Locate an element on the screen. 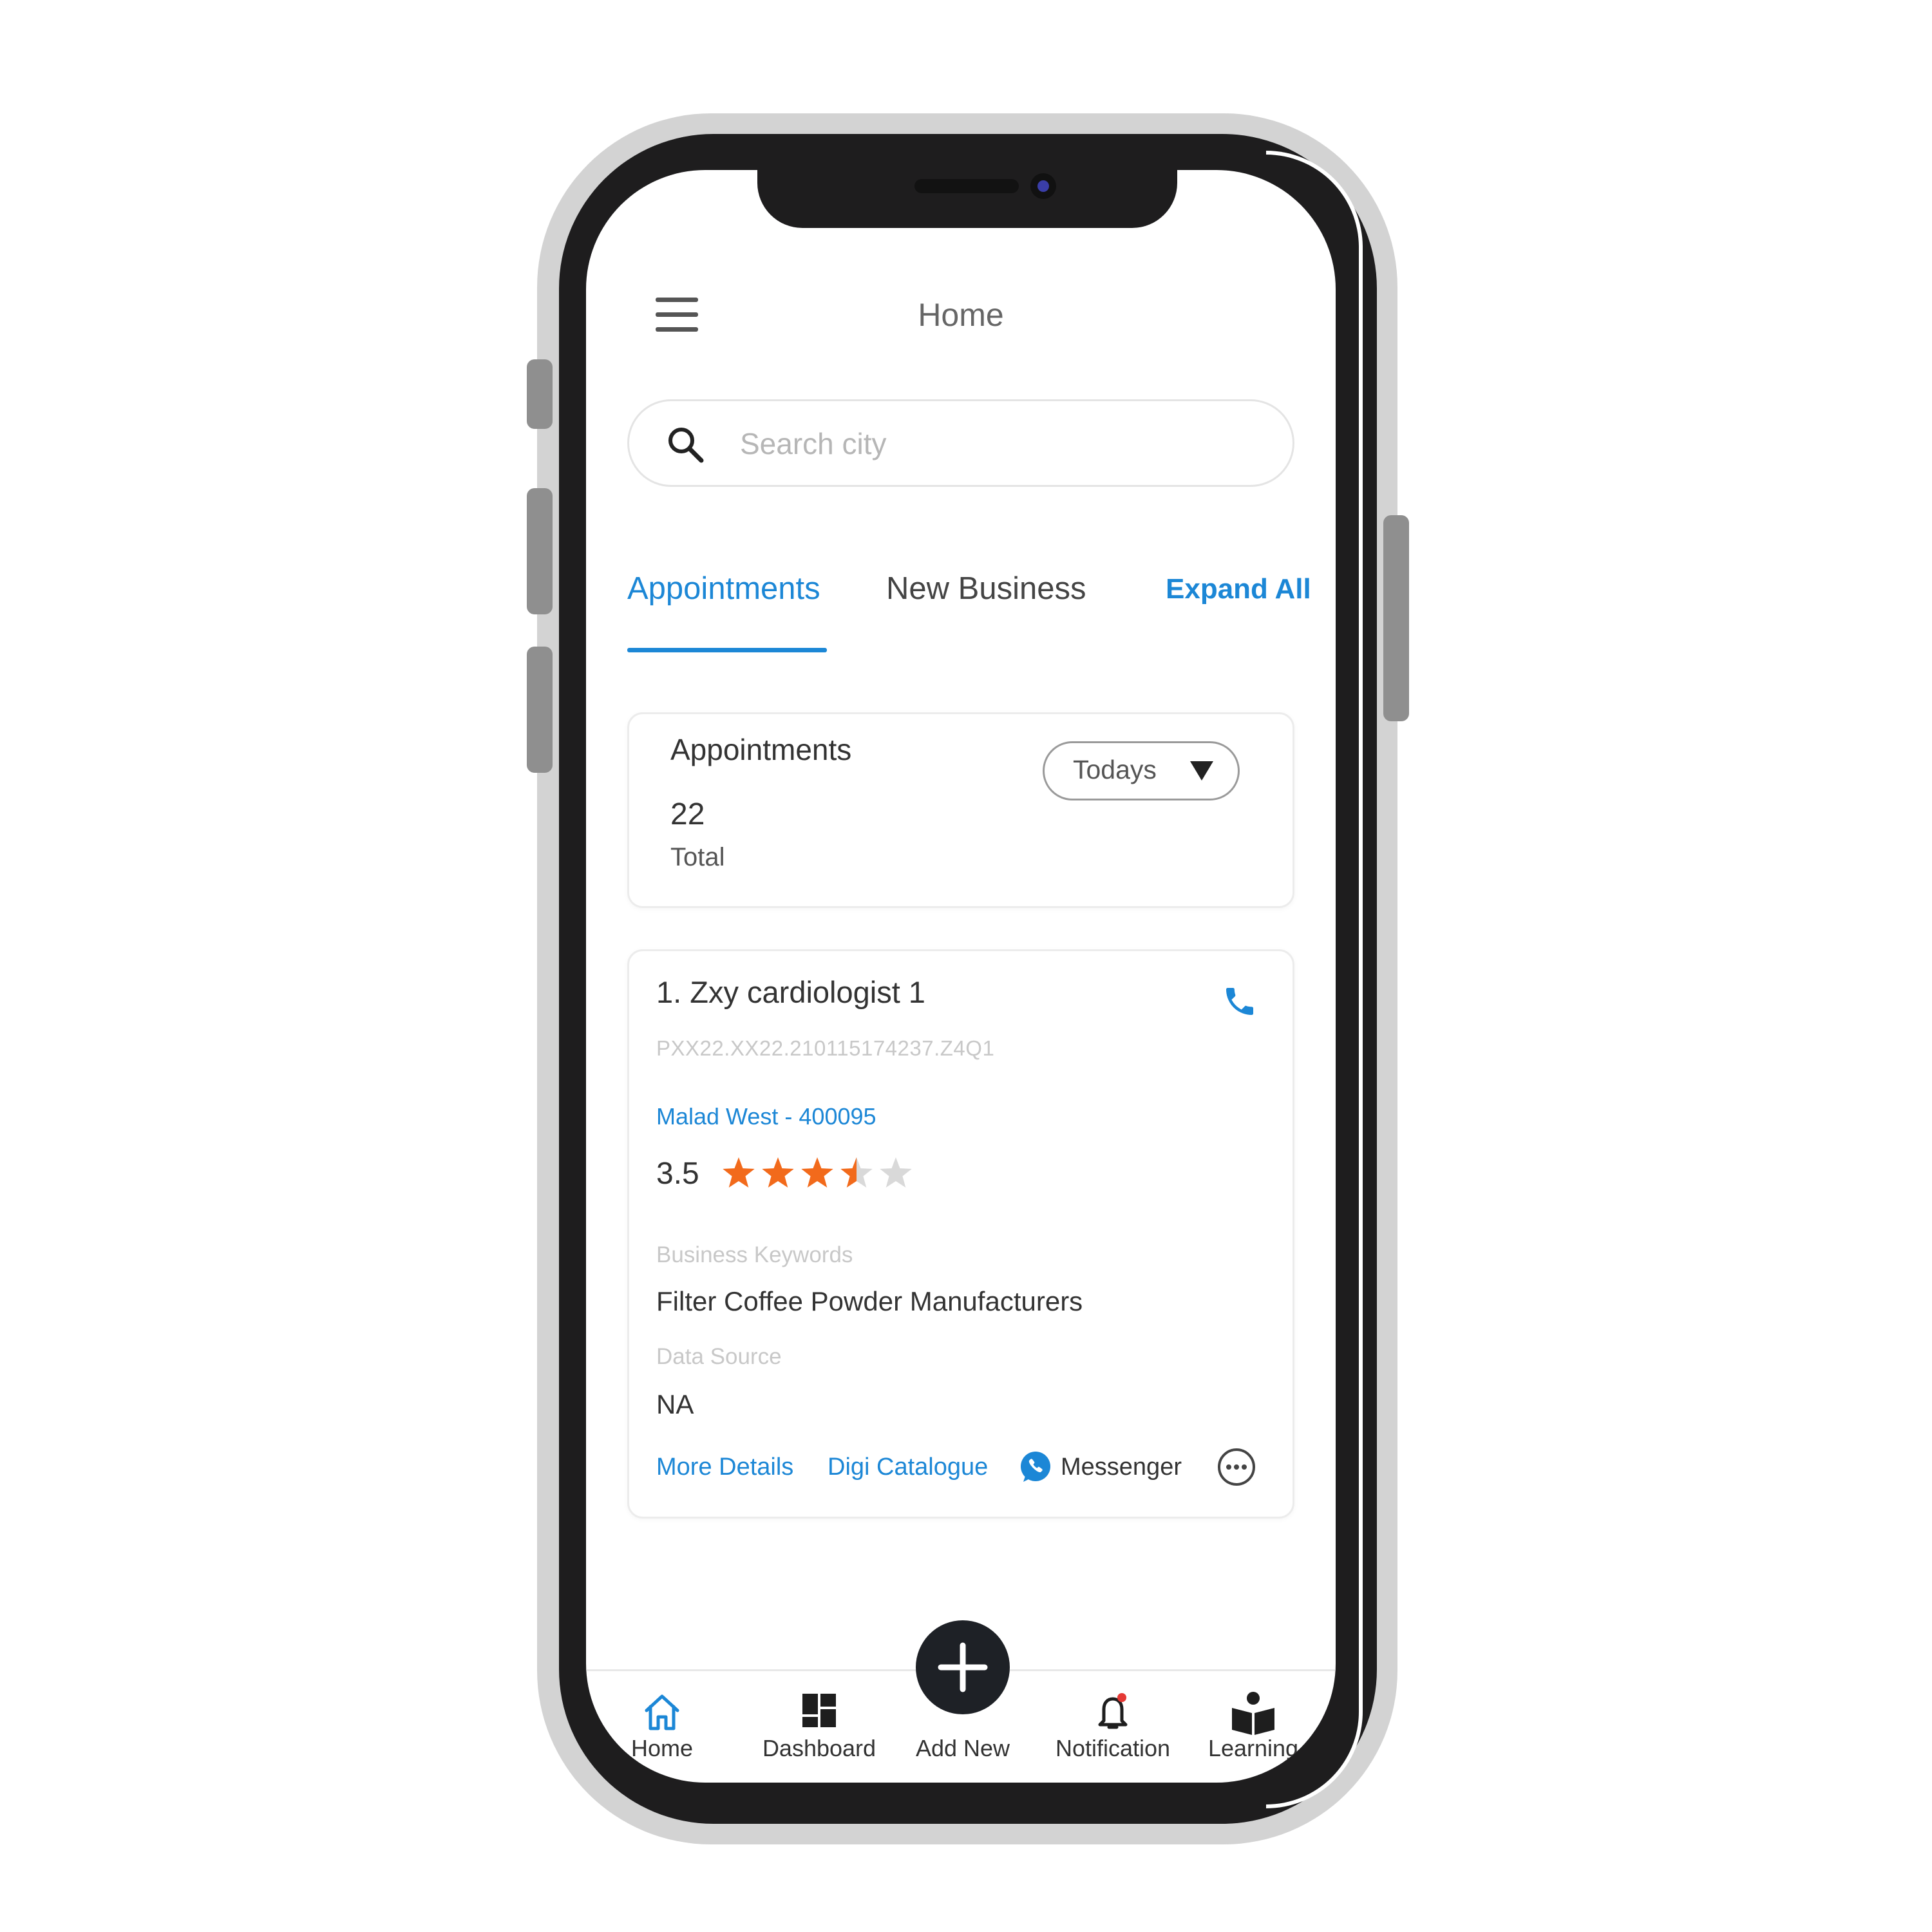  more-details-link: More Details is located at coordinates (724, 1467).